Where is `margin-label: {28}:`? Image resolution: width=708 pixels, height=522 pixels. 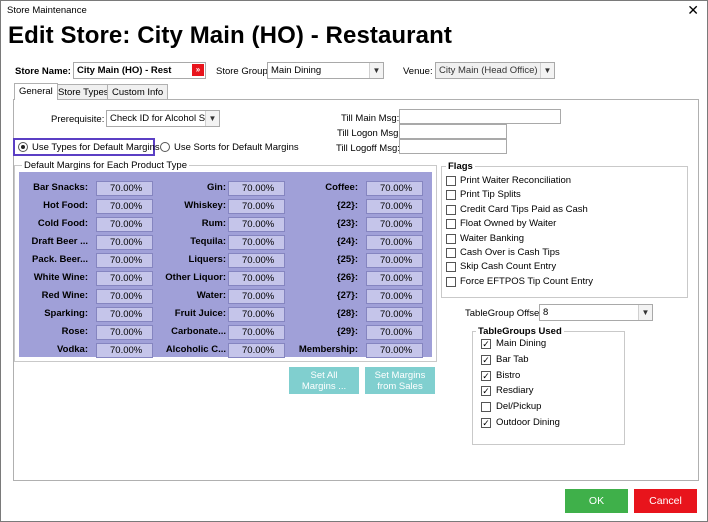 margin-label: {28}: is located at coordinates (347, 313).